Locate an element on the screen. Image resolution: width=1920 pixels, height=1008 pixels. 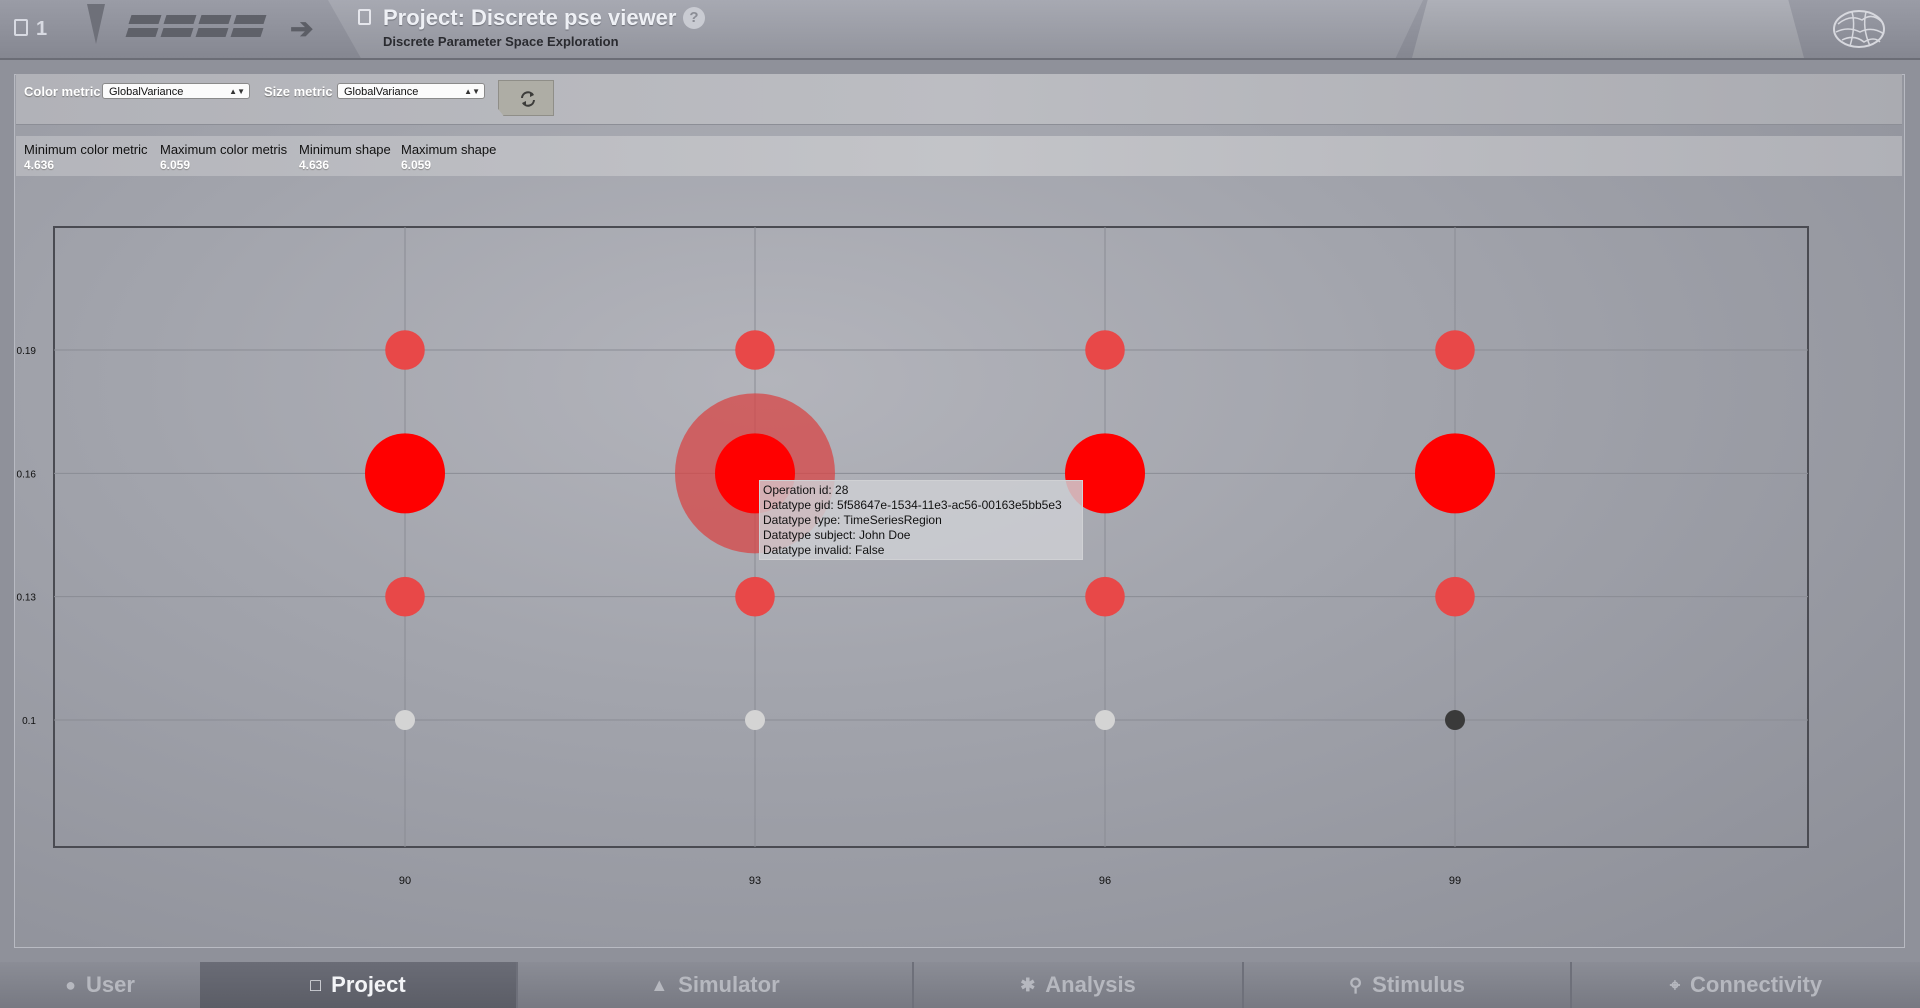
gear-icon: ✱ is located at coordinates (1028, 985).